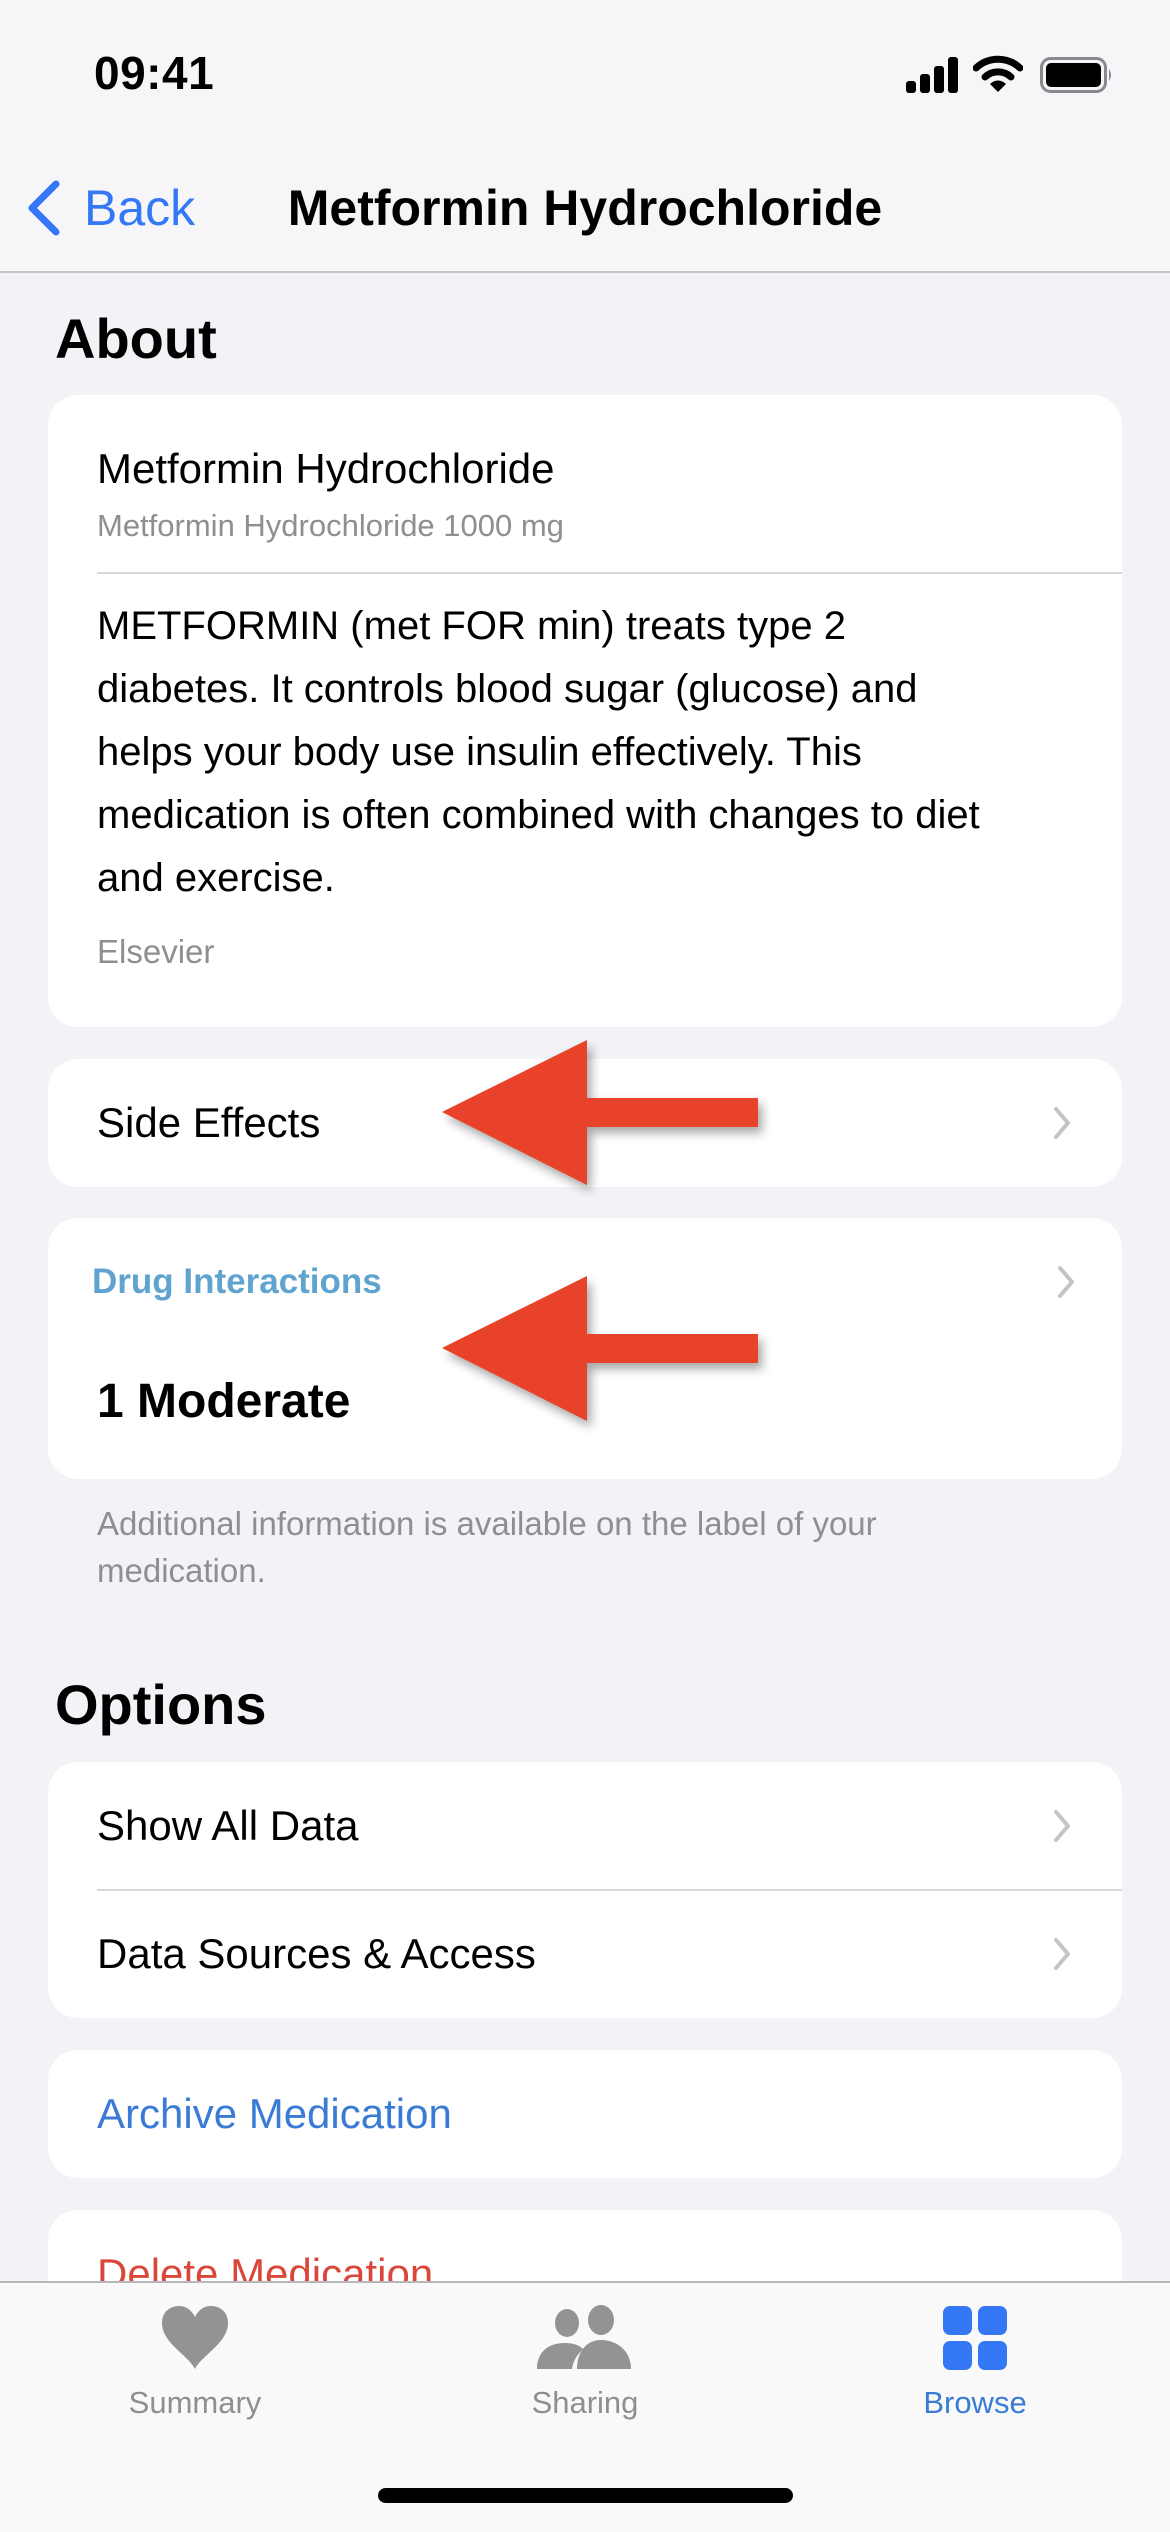  What do you see at coordinates (600, 1112) in the screenshot?
I see `annotation-arrow-side-effects` at bounding box center [600, 1112].